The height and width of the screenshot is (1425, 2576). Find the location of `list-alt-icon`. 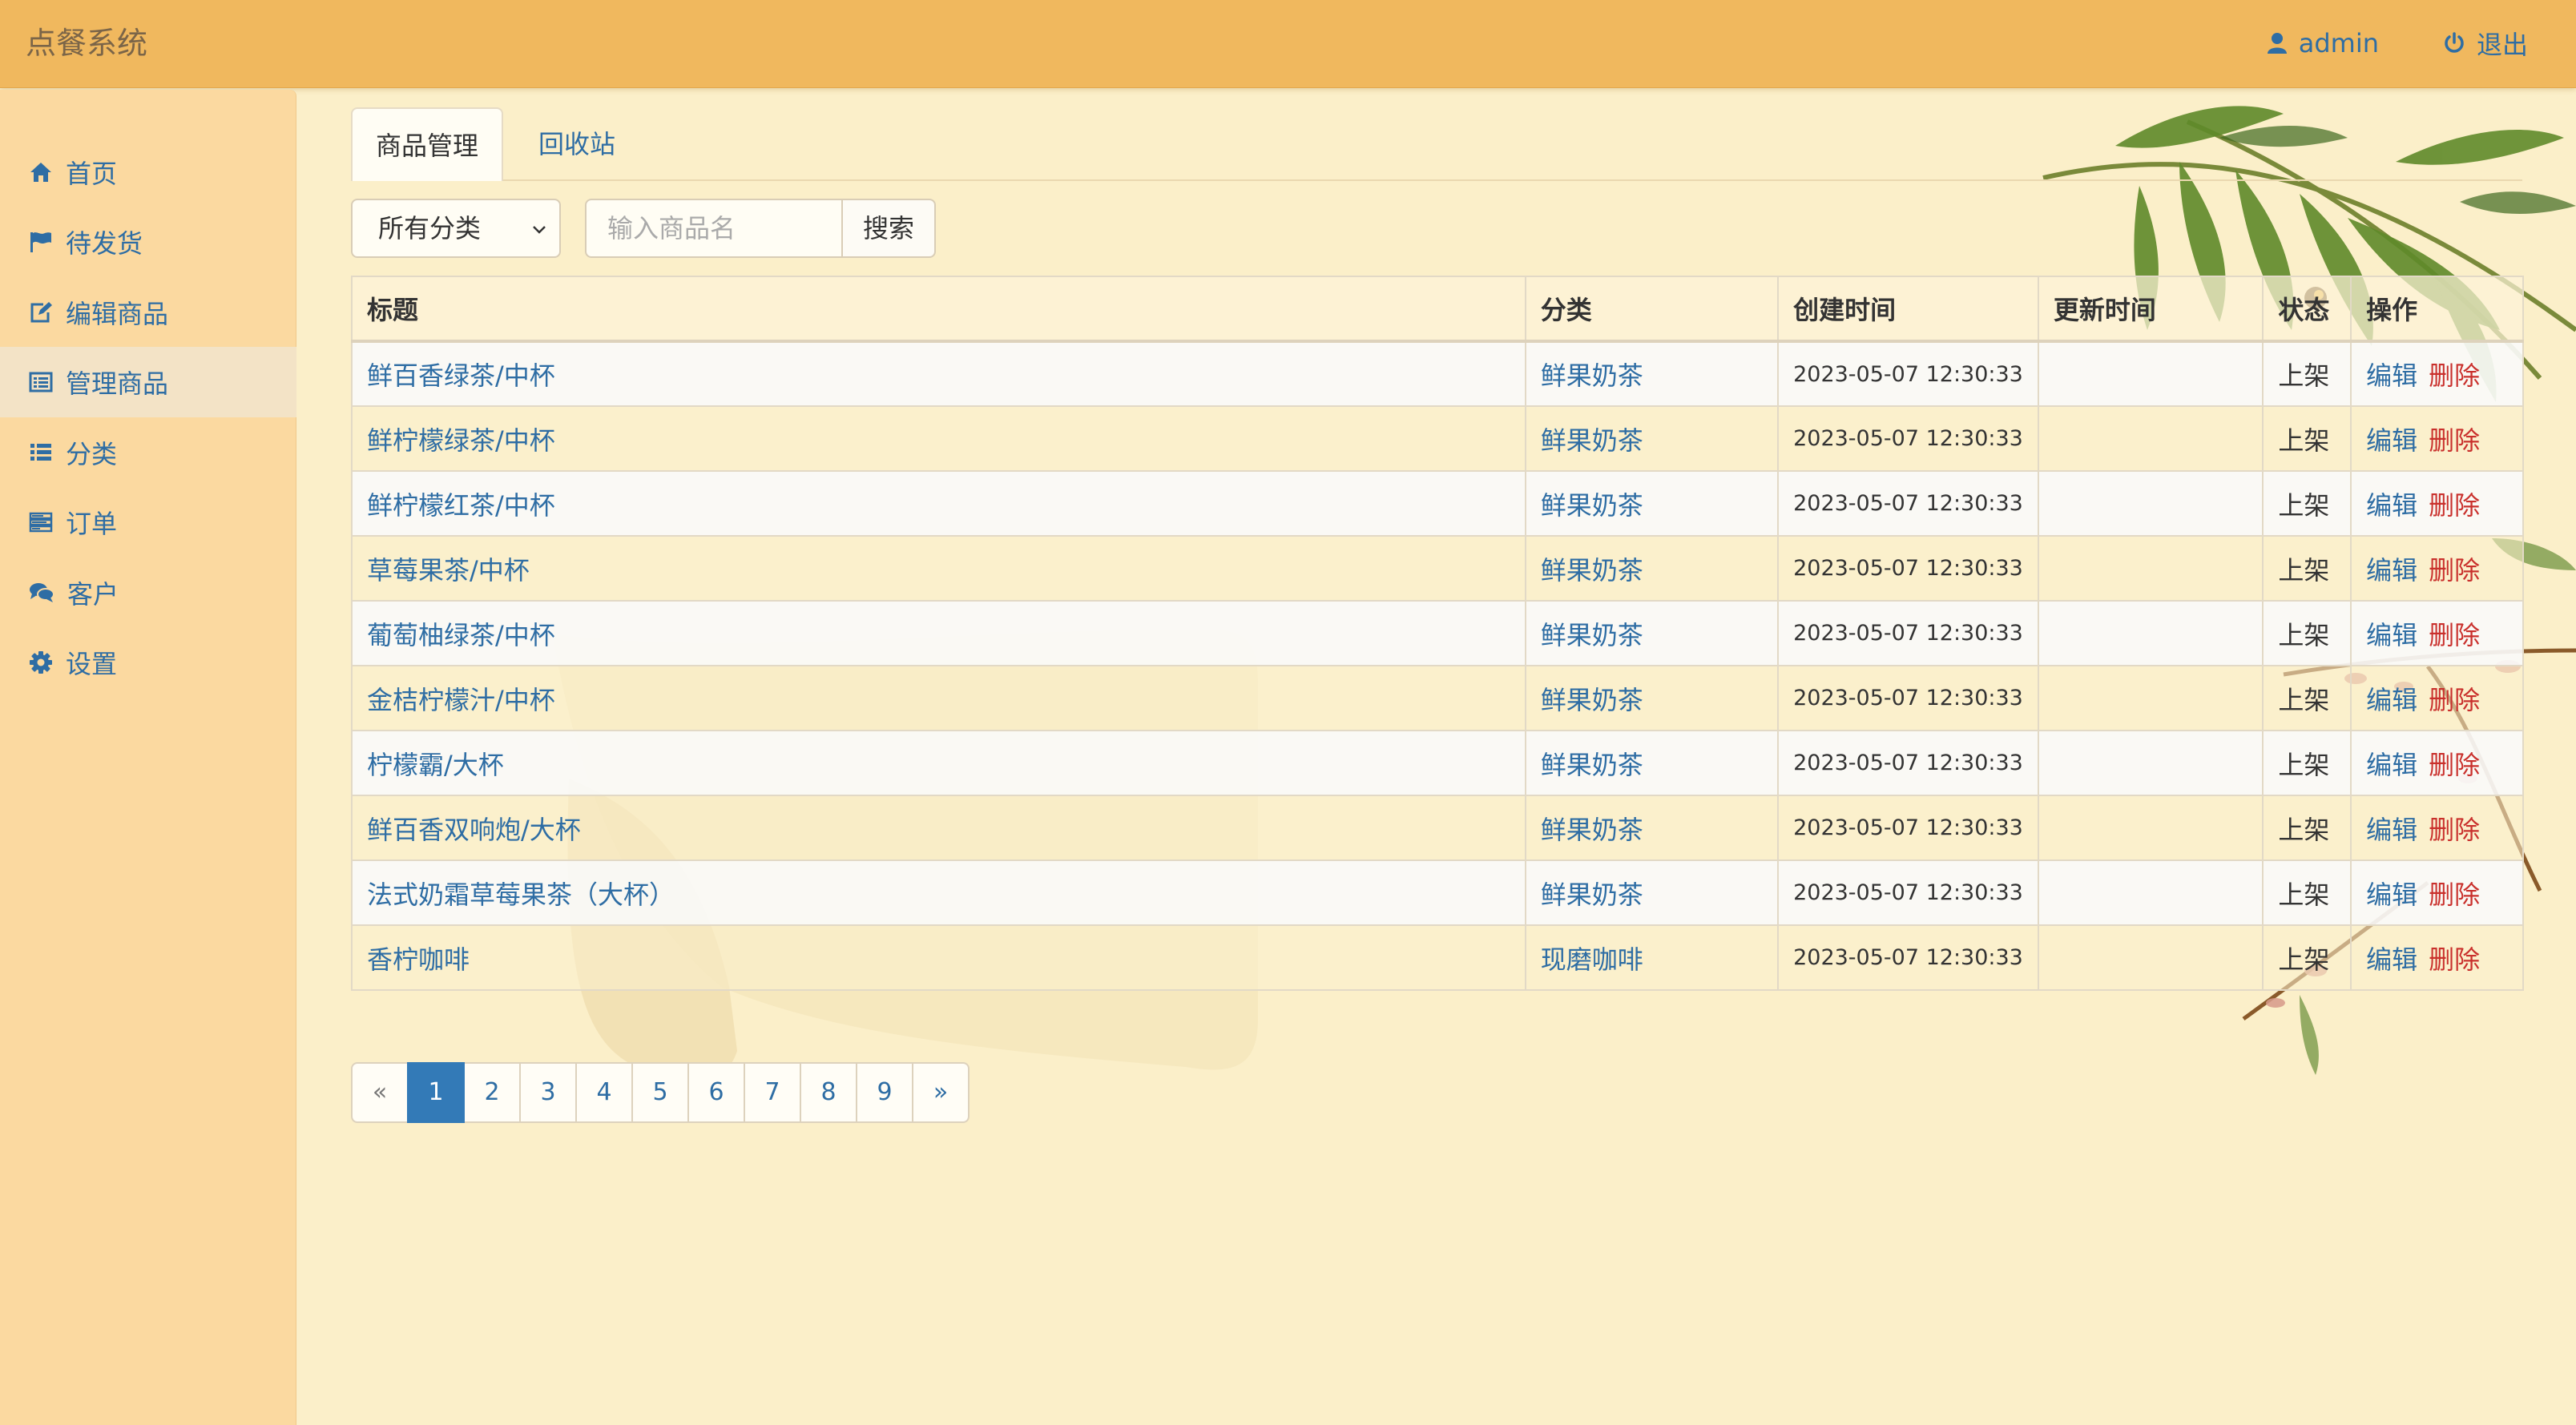

list-alt-icon is located at coordinates (41, 382).